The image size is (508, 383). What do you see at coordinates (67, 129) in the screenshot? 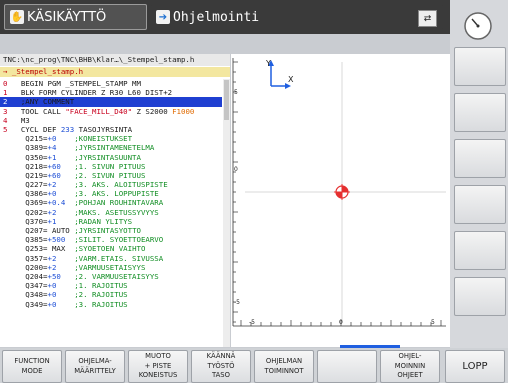
I see `line-token: 233` at bounding box center [67, 129].